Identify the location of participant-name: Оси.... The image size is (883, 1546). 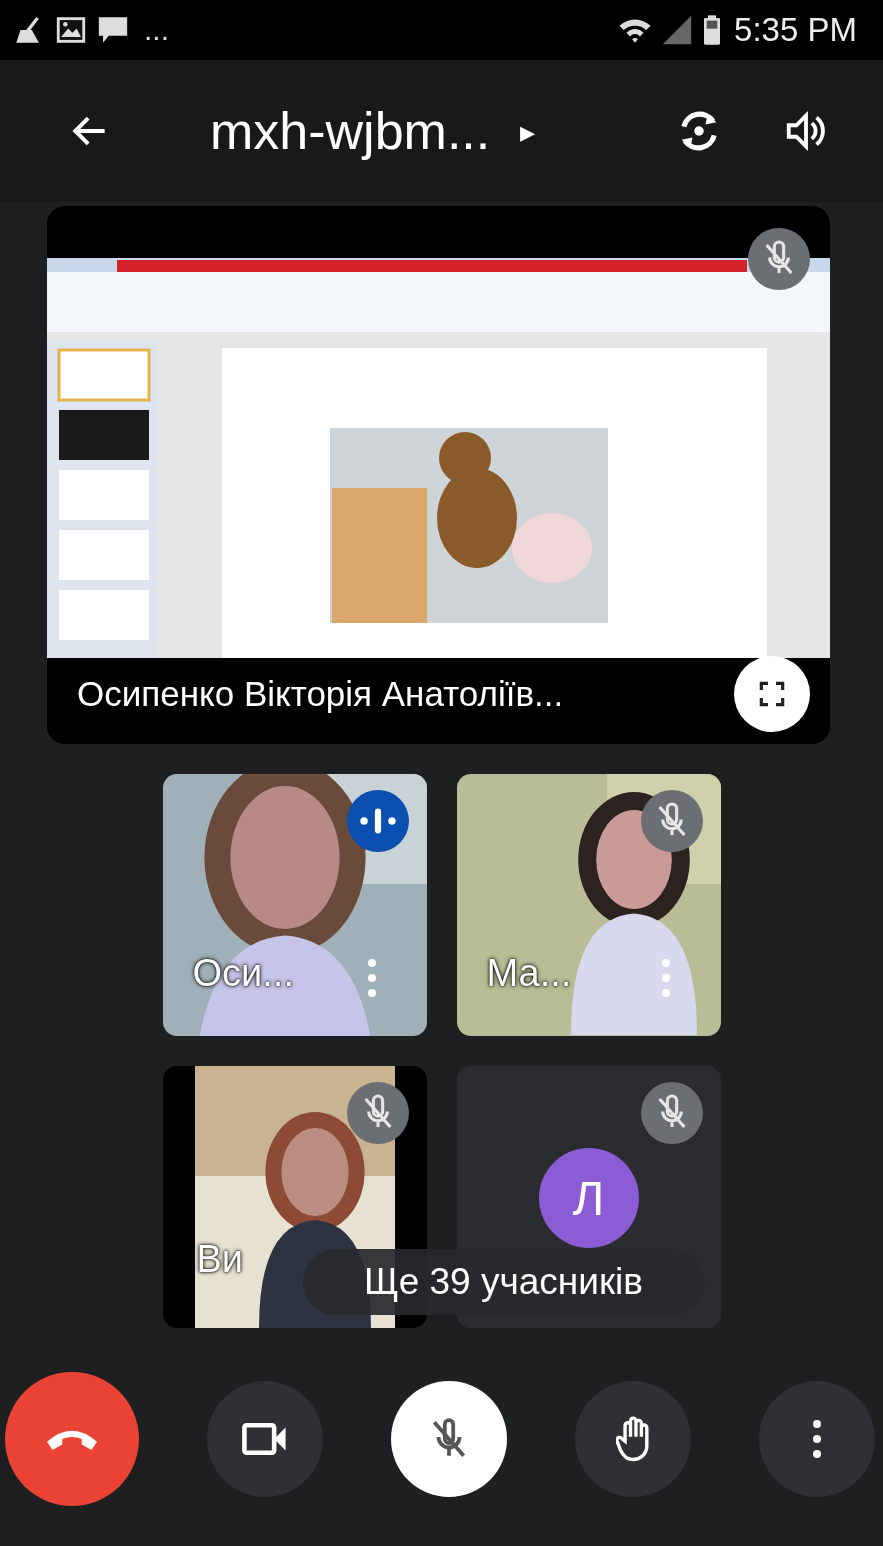
(243, 973).